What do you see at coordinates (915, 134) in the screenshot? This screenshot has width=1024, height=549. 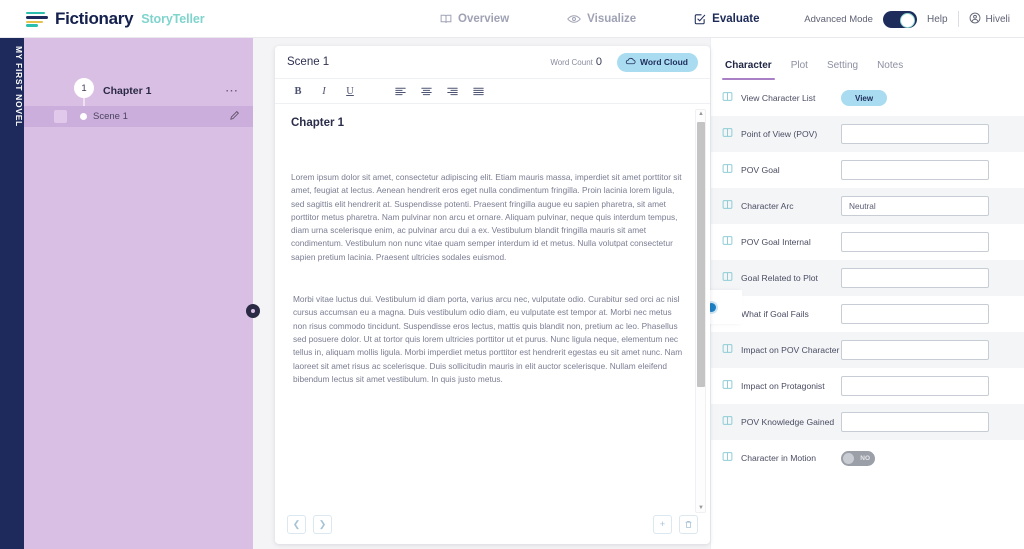 I see `point-of-view-input` at bounding box center [915, 134].